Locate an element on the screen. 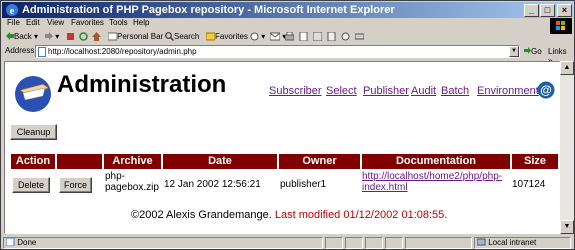 Image resolution: width=575 pixels, height=250 pixels. home-icon is located at coordinates (96, 36).